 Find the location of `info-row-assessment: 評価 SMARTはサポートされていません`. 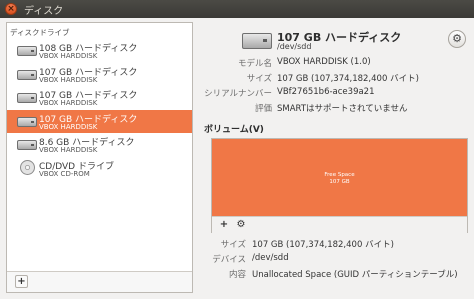

info-row-assessment: 評価 SMARTはサポートされていません is located at coordinates (336, 108).